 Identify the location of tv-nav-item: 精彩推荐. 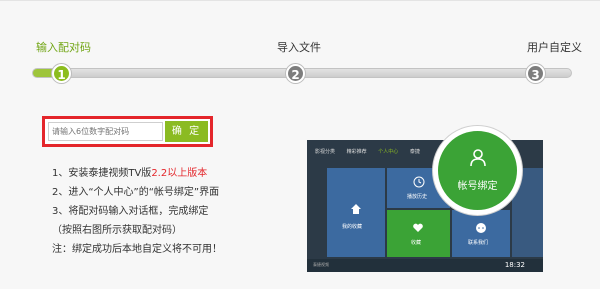
(356, 152).